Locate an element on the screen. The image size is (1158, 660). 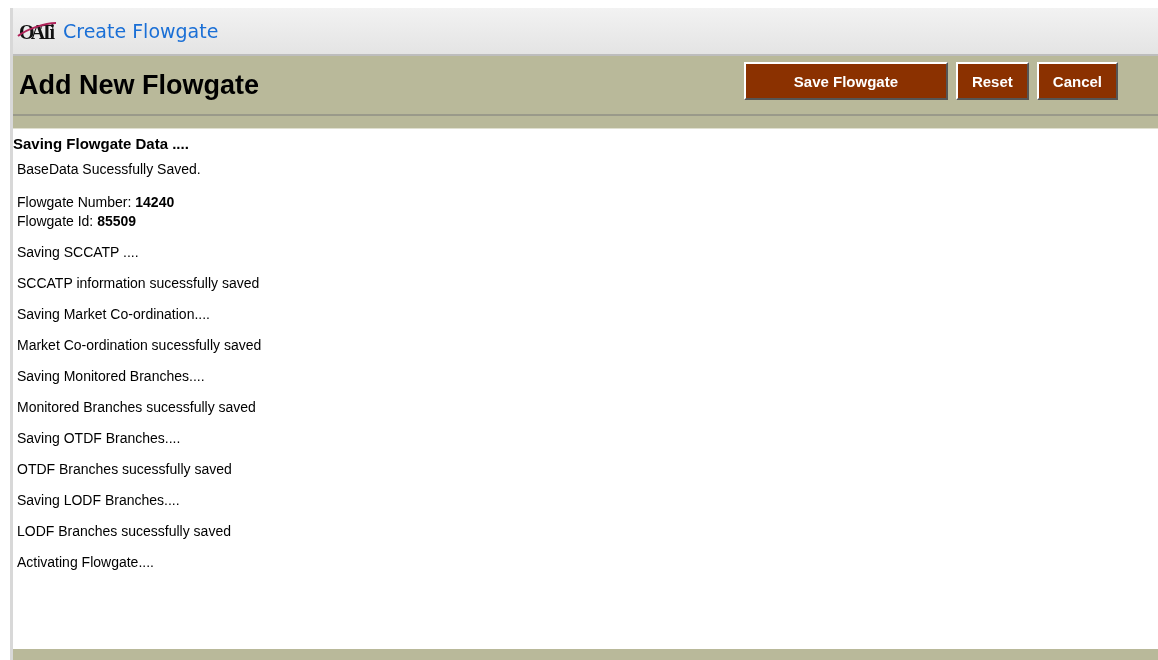
flowgate-detail: Flowgate Number: 14240 is located at coordinates (96, 202).